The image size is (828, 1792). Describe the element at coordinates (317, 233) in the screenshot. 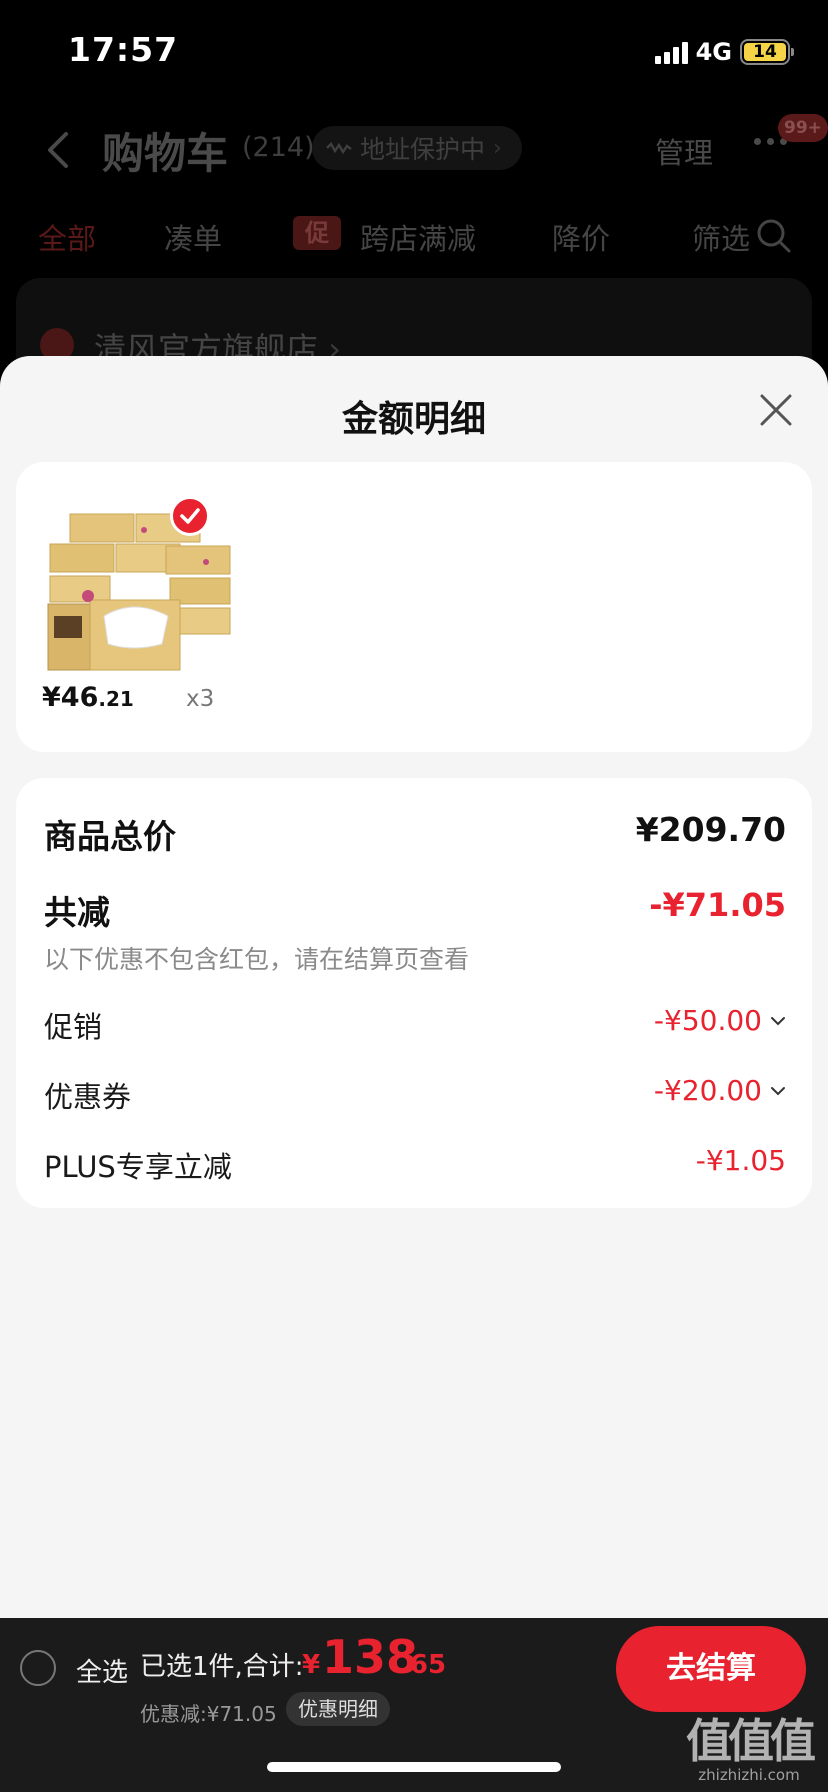

I see `promo-tag: 促` at that location.